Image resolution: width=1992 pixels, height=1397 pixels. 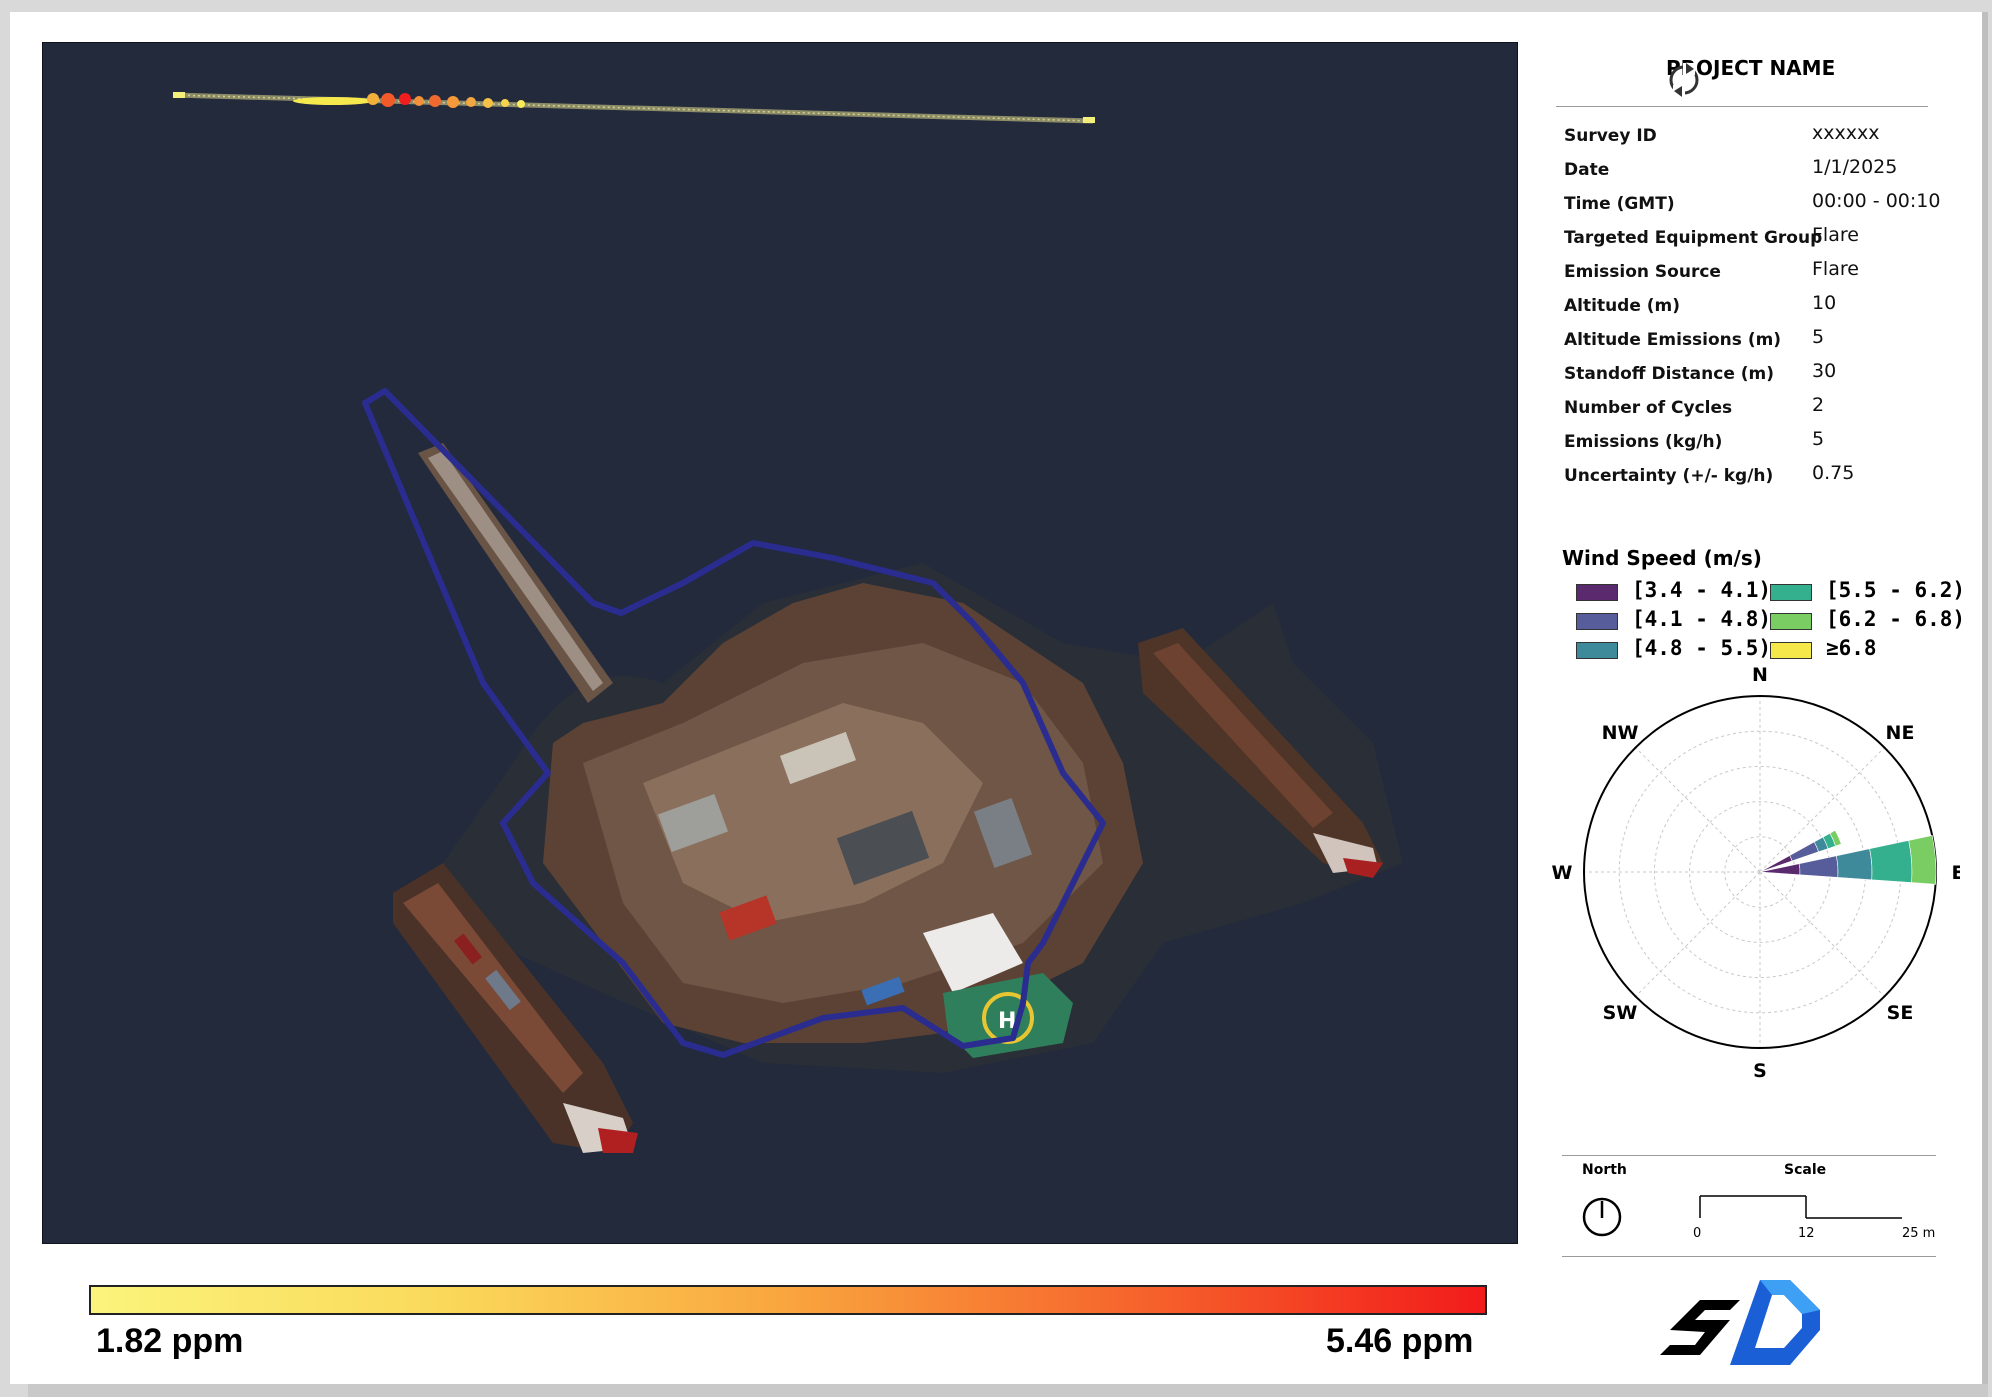 What do you see at coordinates (1851, 648) in the screenshot?
I see `legend-label: ≥6.8` at bounding box center [1851, 648].